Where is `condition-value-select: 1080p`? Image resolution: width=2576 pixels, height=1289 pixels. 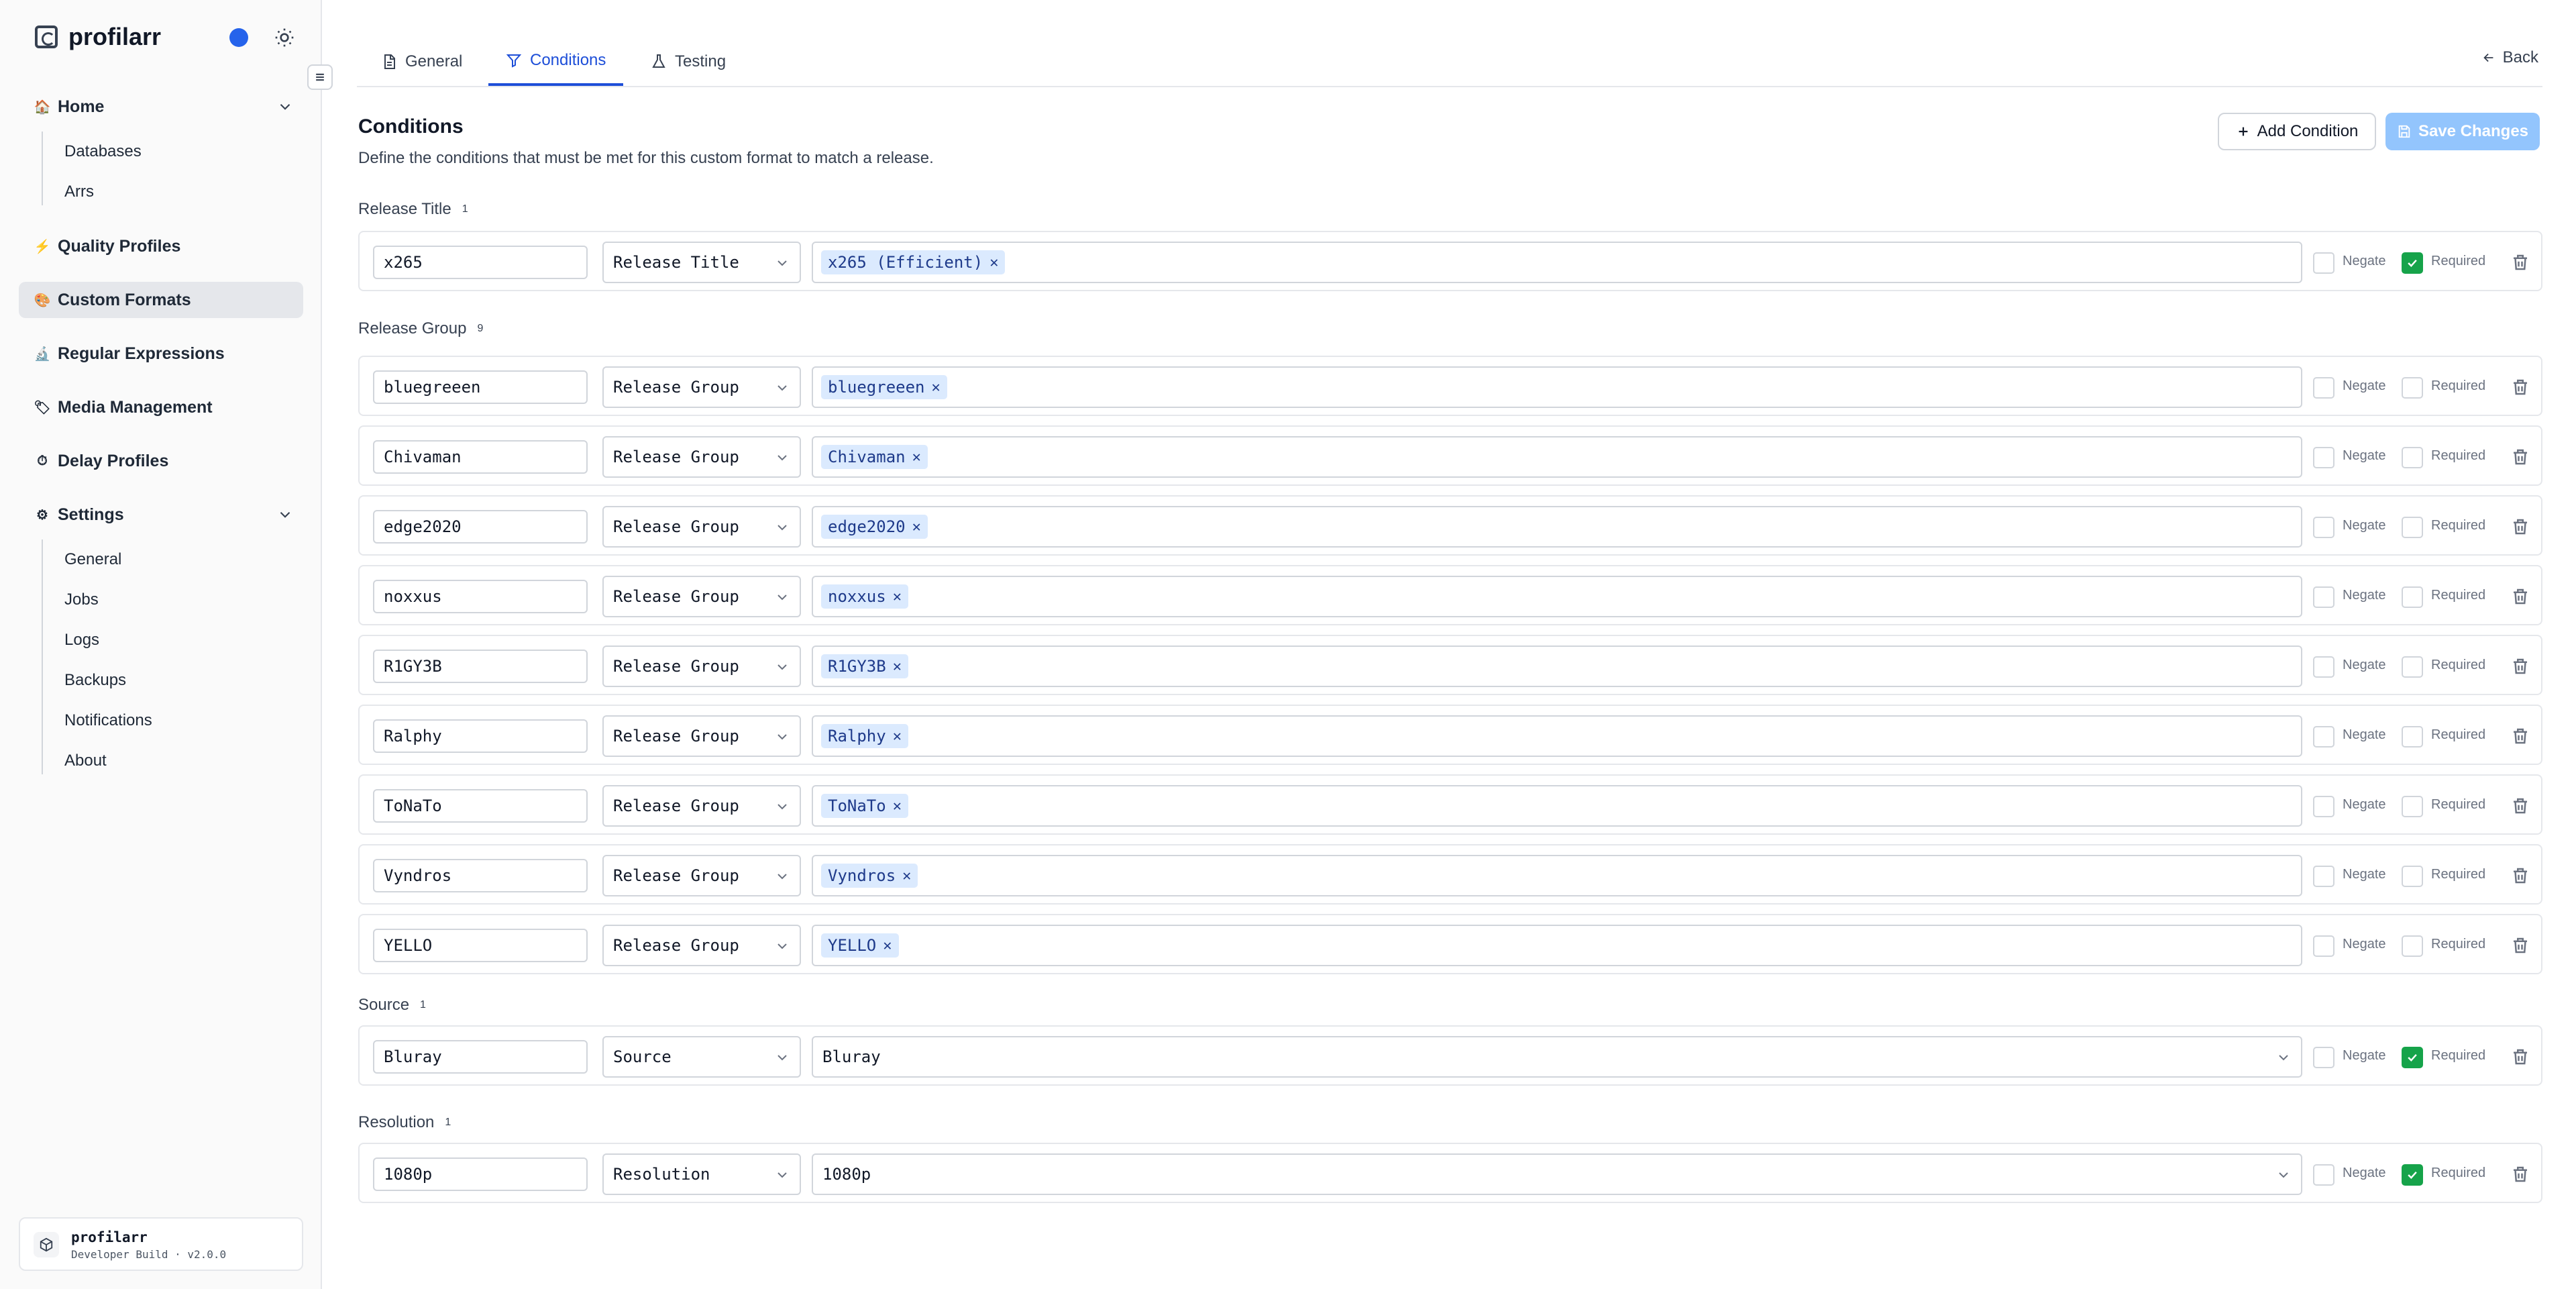
condition-value-select: 1080p is located at coordinates (1557, 1174).